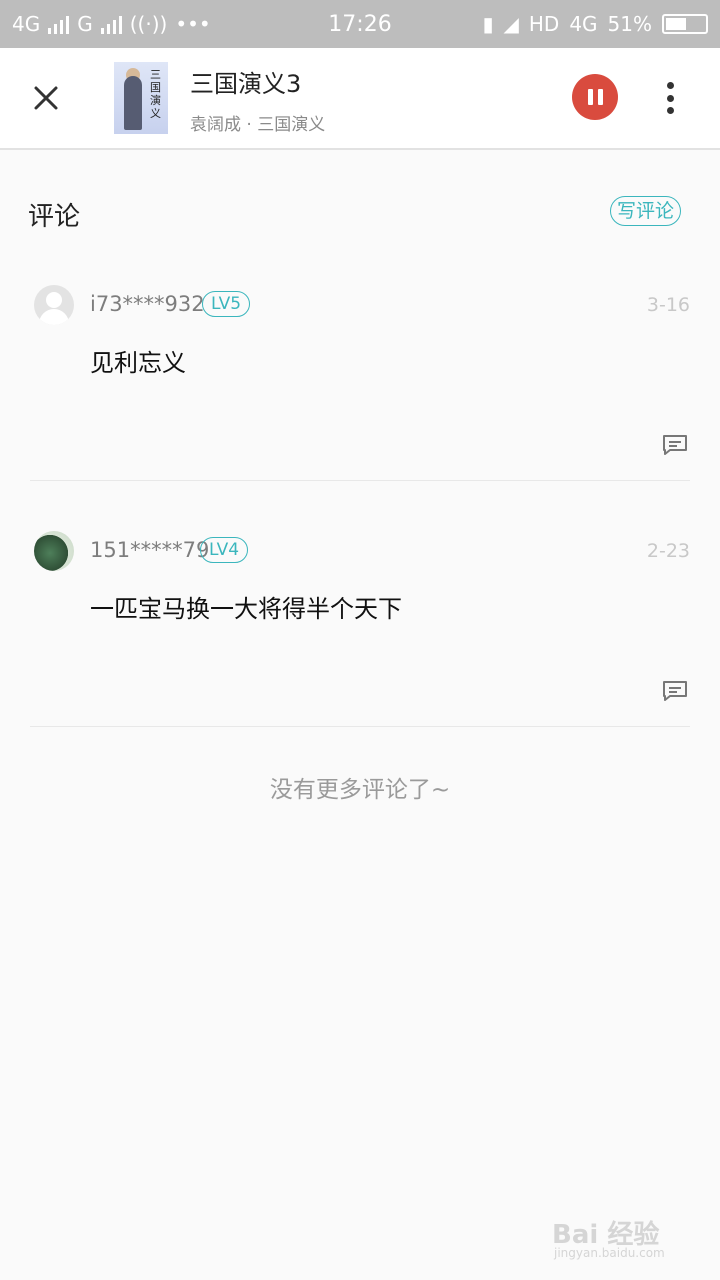 The image size is (720, 1280). What do you see at coordinates (544, 24) in the screenshot?
I see `hd-label: HD` at bounding box center [544, 24].